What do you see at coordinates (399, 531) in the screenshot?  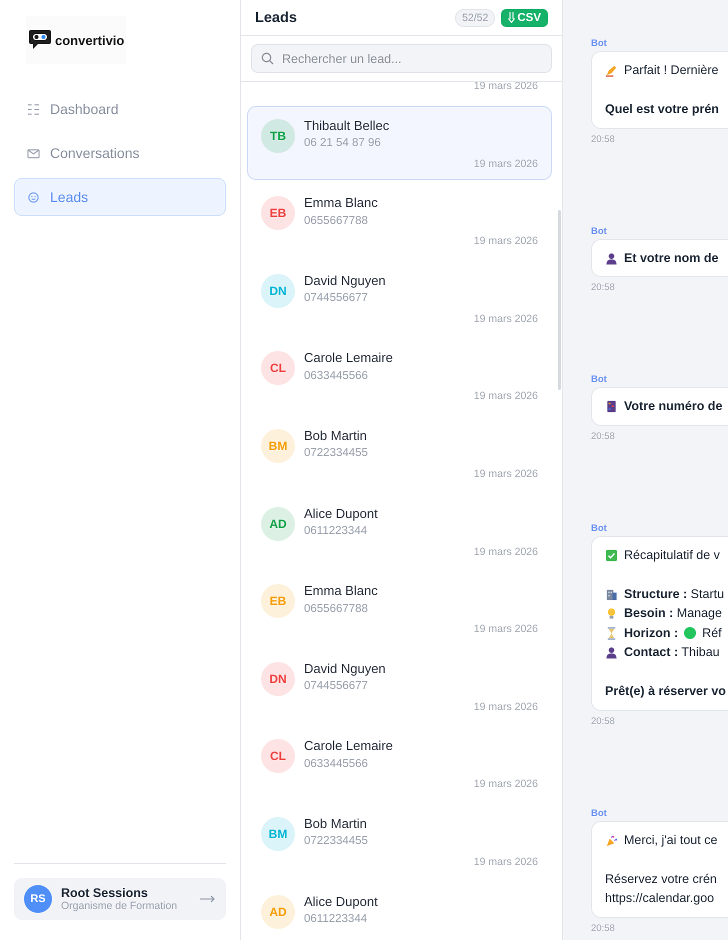 I see `lead-item: AD Alice Dupont 0611223344 19 mars 2026` at bounding box center [399, 531].